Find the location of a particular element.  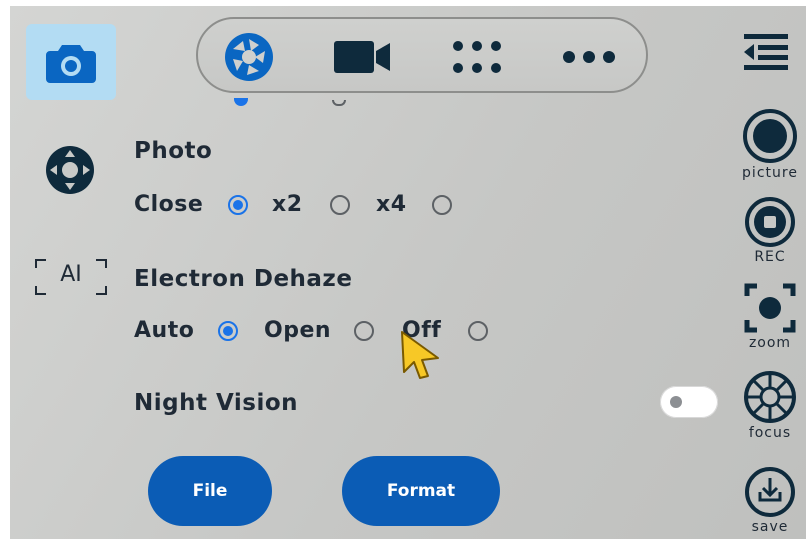

dehaze-option-open-radio is located at coordinates (364, 331).